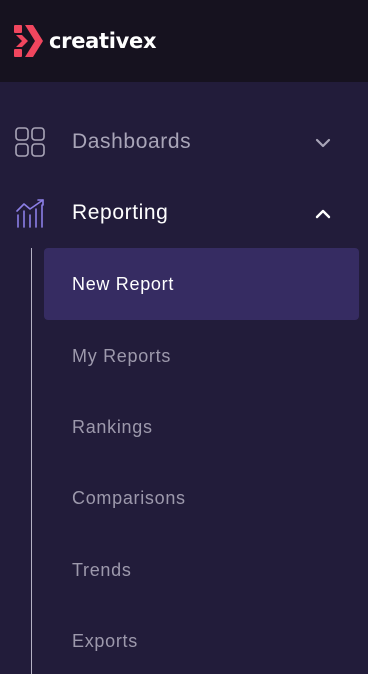 The image size is (368, 674). Describe the element at coordinates (201, 427) in the screenshot. I see `submenu-item-rankings: Rankings` at that location.